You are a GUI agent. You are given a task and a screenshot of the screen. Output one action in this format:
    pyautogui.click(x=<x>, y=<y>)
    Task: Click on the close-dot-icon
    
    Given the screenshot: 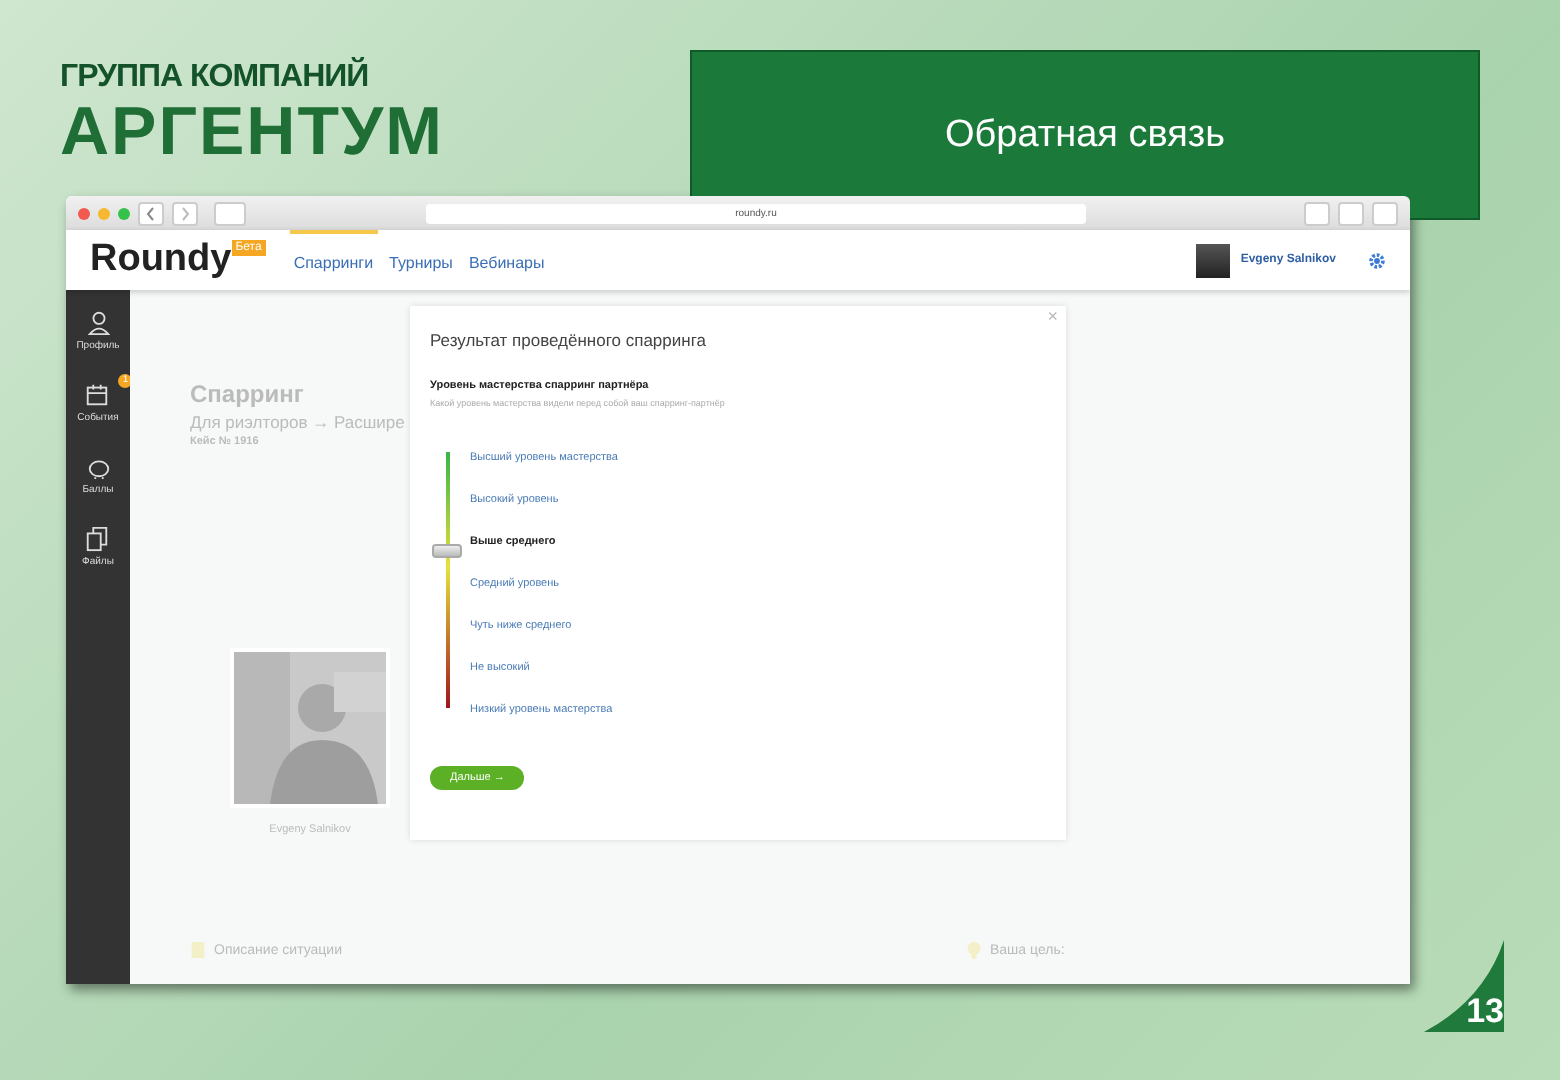 What is the action you would take?
    pyautogui.click(x=84, y=213)
    